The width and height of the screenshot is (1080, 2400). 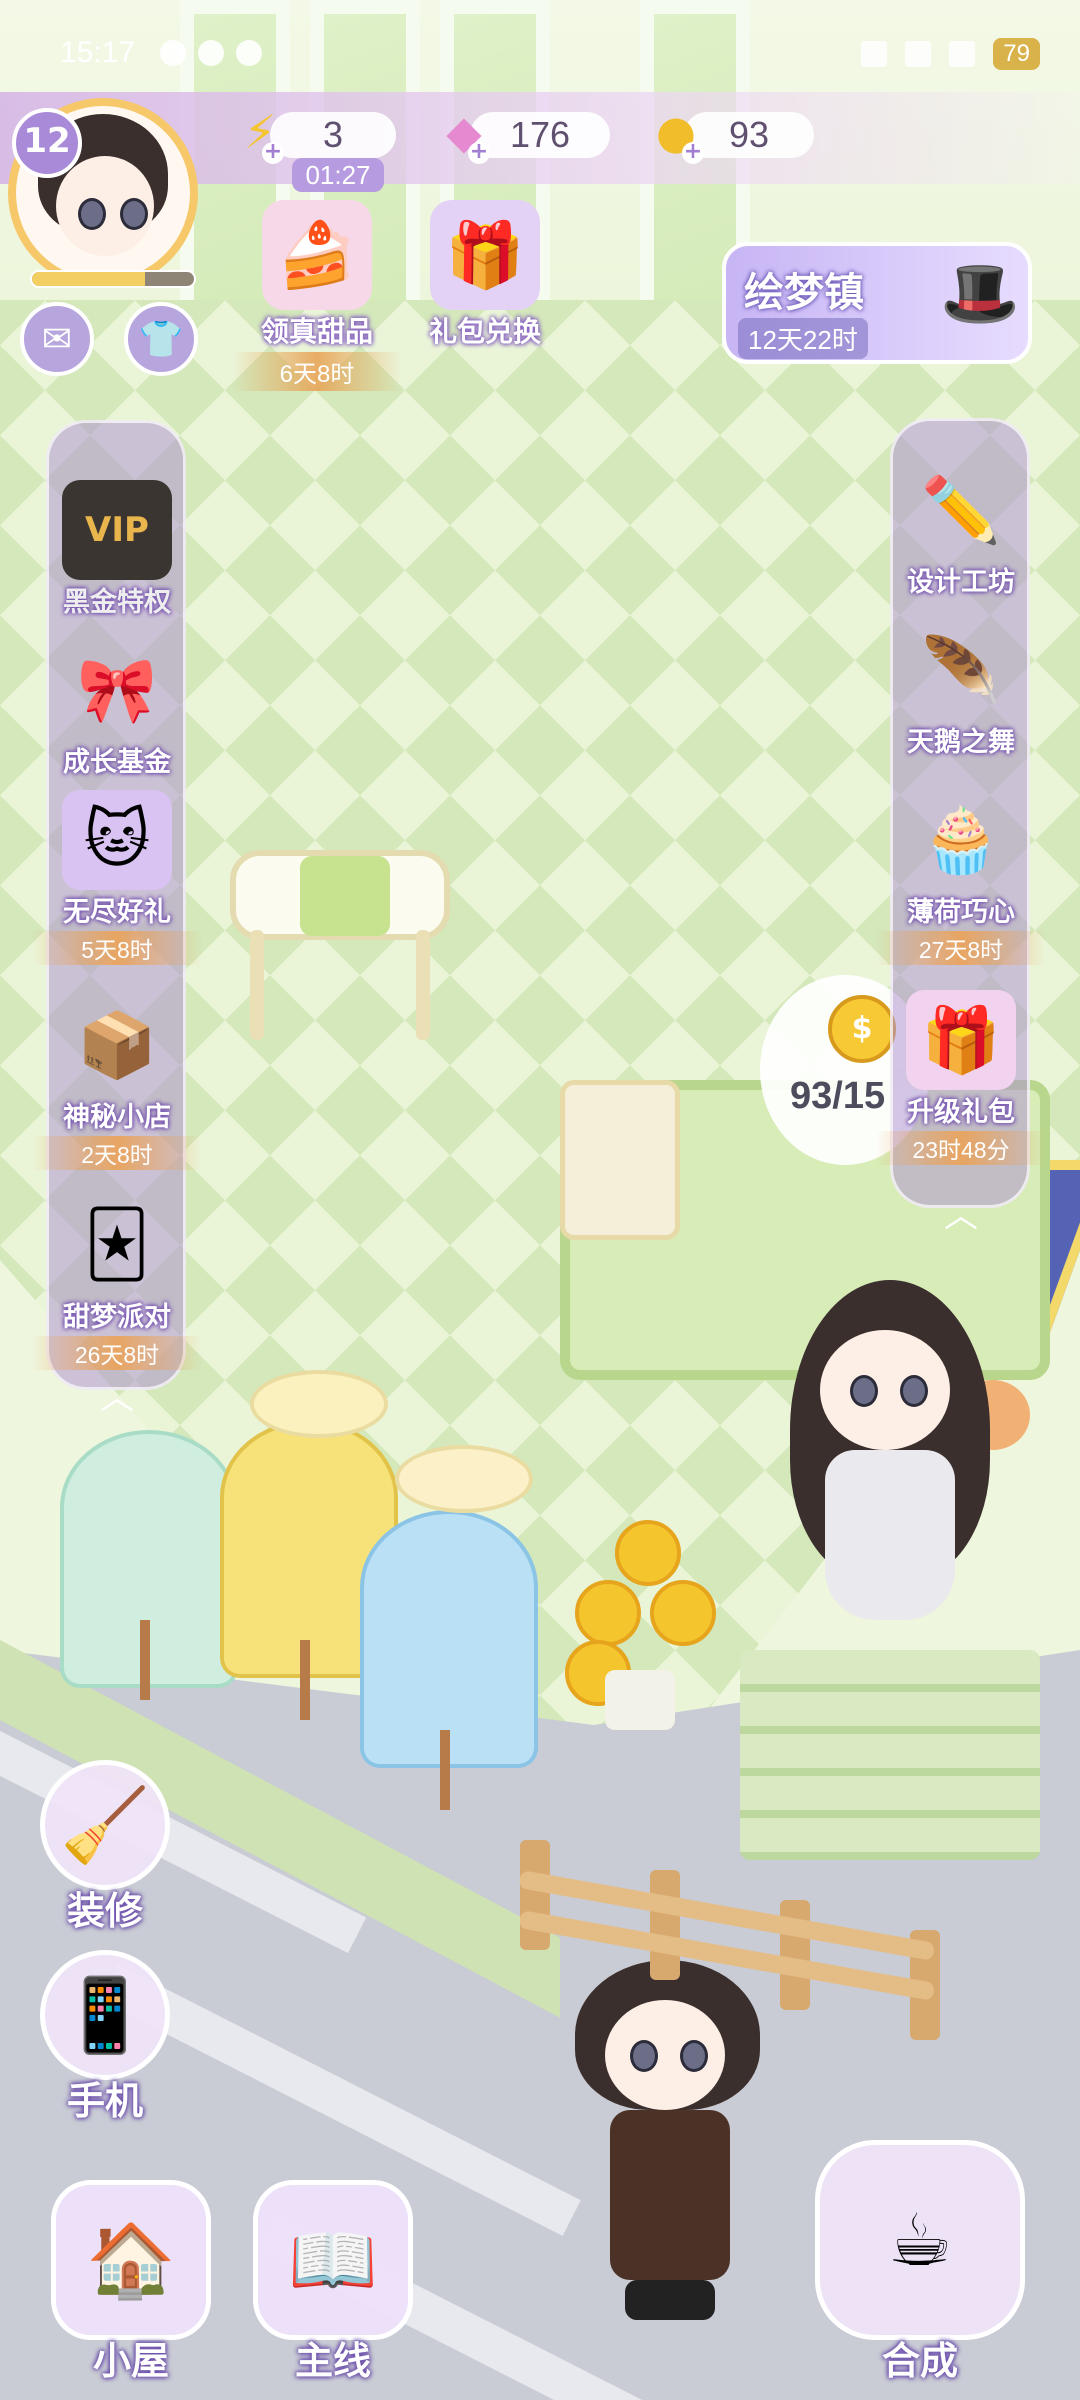 I want to click on gift-chest-icon: 🎀, so click(x=117, y=690).